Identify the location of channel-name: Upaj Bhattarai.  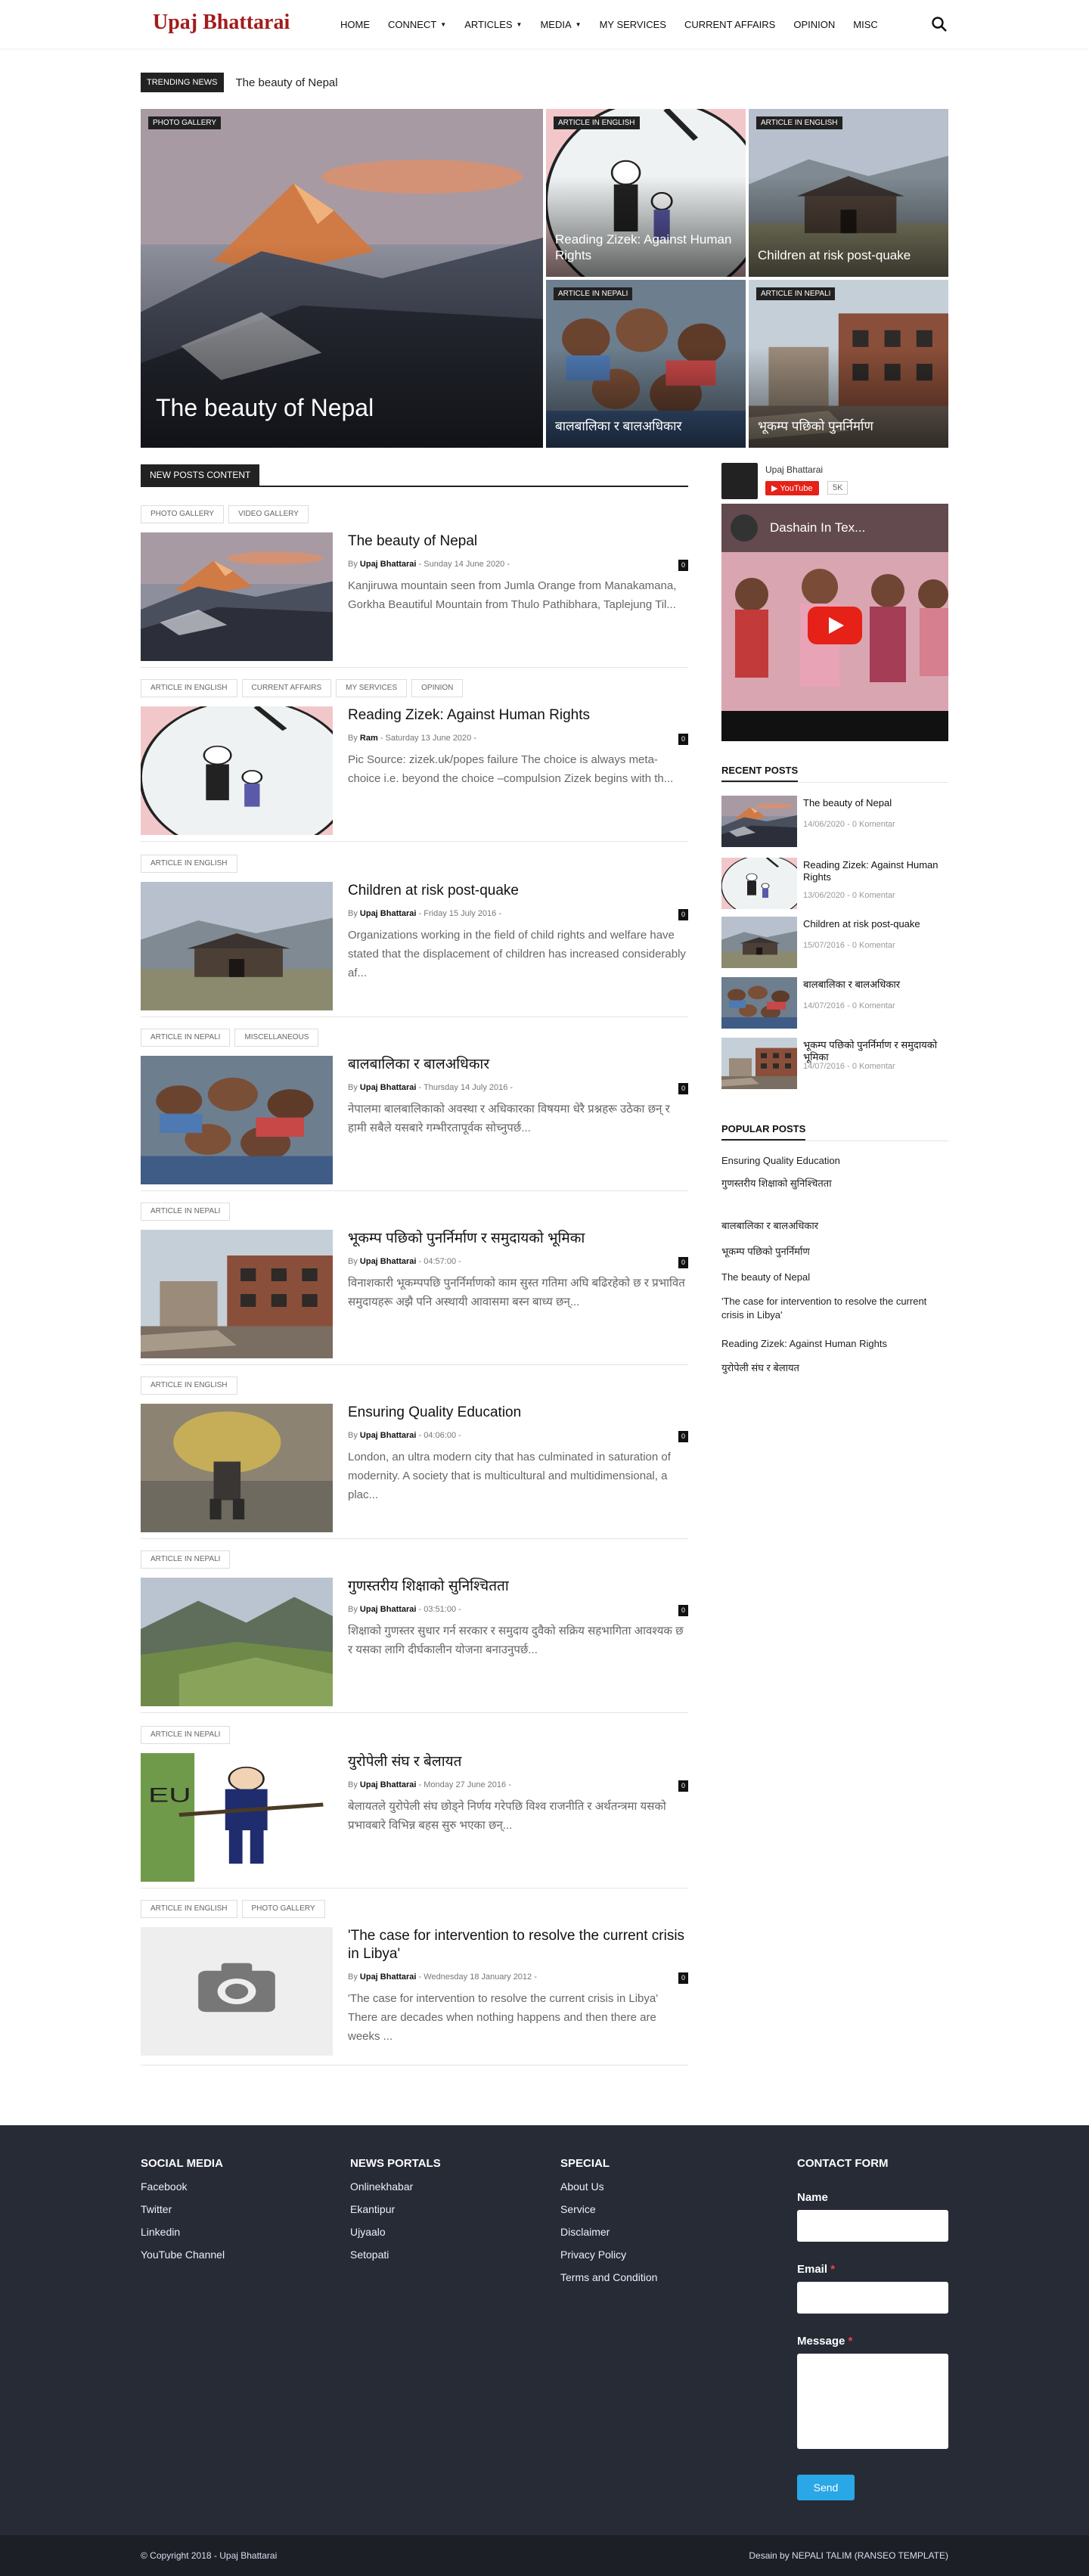
(794, 469).